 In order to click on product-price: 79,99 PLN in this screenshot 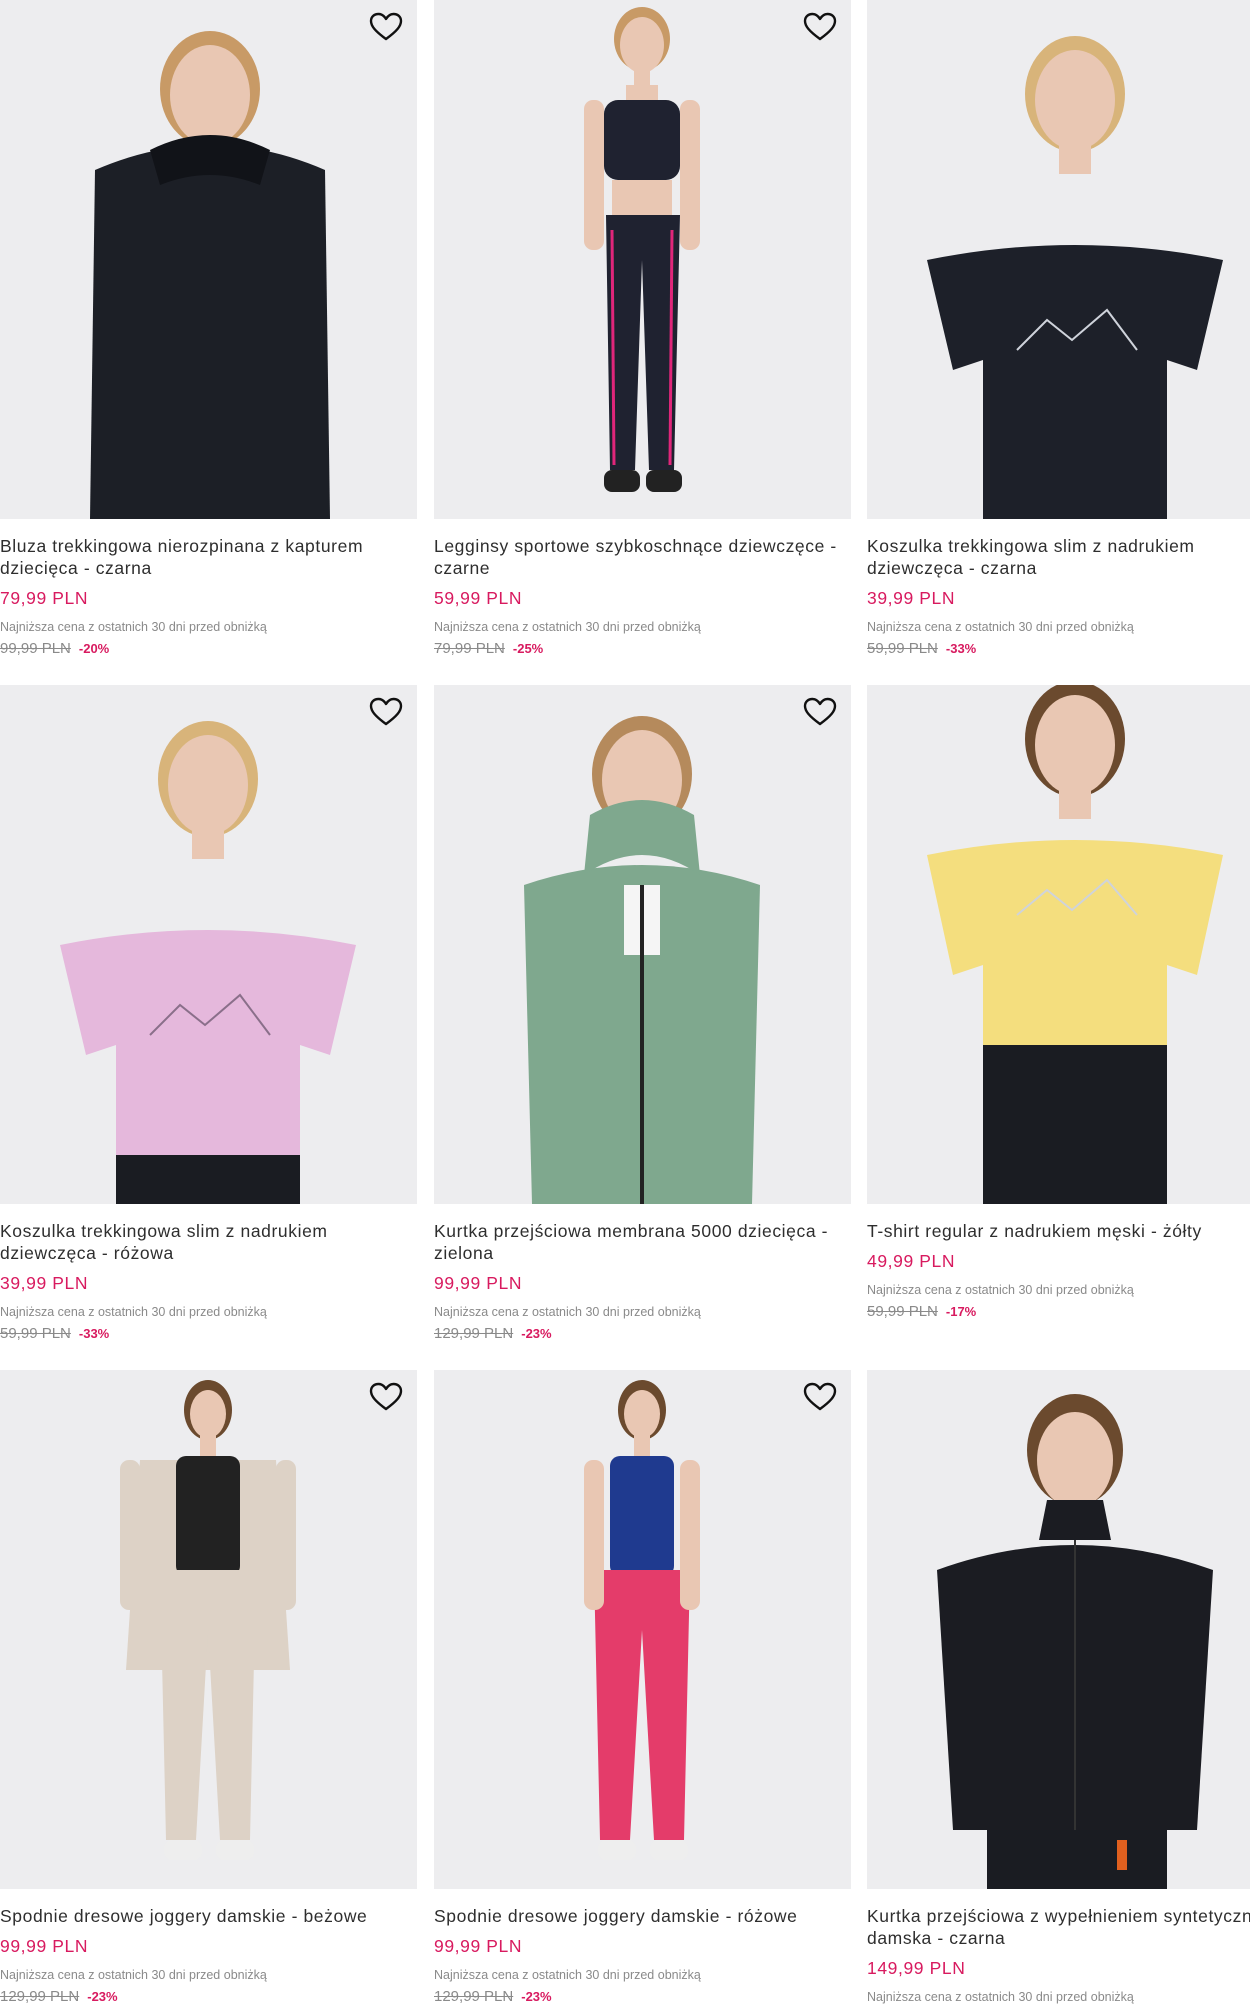, I will do `click(44, 598)`.